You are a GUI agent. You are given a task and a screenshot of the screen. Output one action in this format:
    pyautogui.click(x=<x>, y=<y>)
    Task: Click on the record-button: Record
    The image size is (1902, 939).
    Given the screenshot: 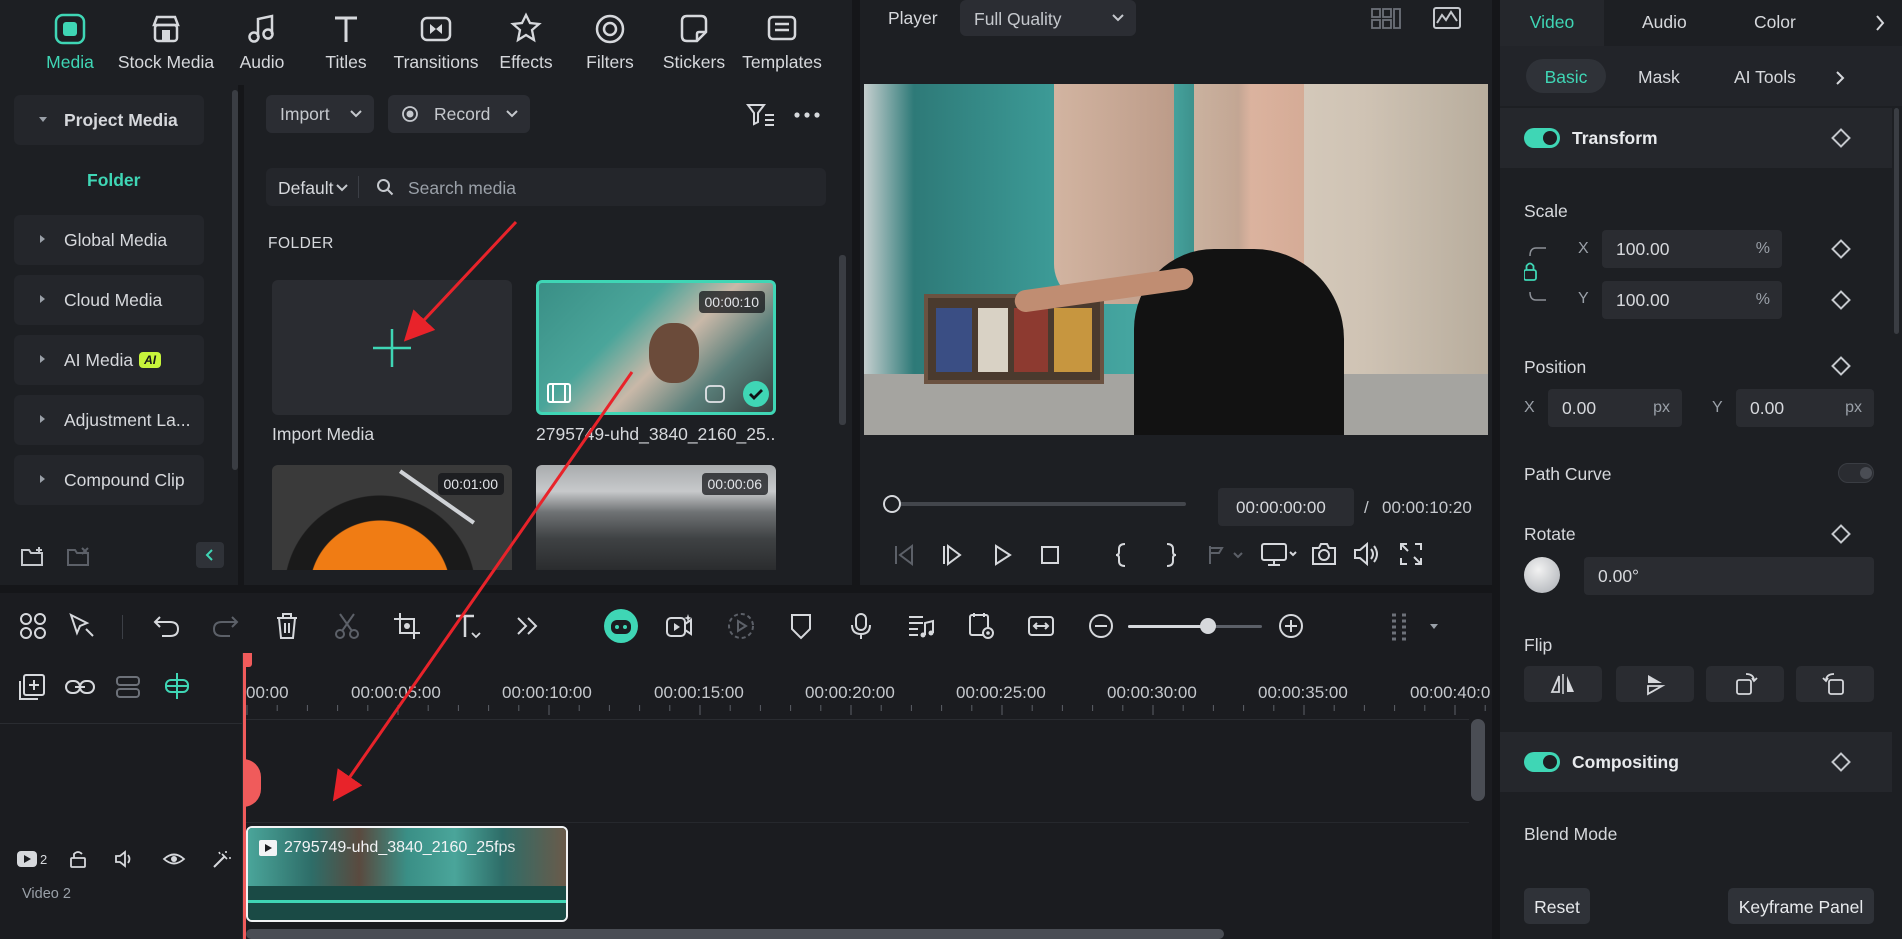 What is the action you would take?
    pyautogui.click(x=459, y=114)
    